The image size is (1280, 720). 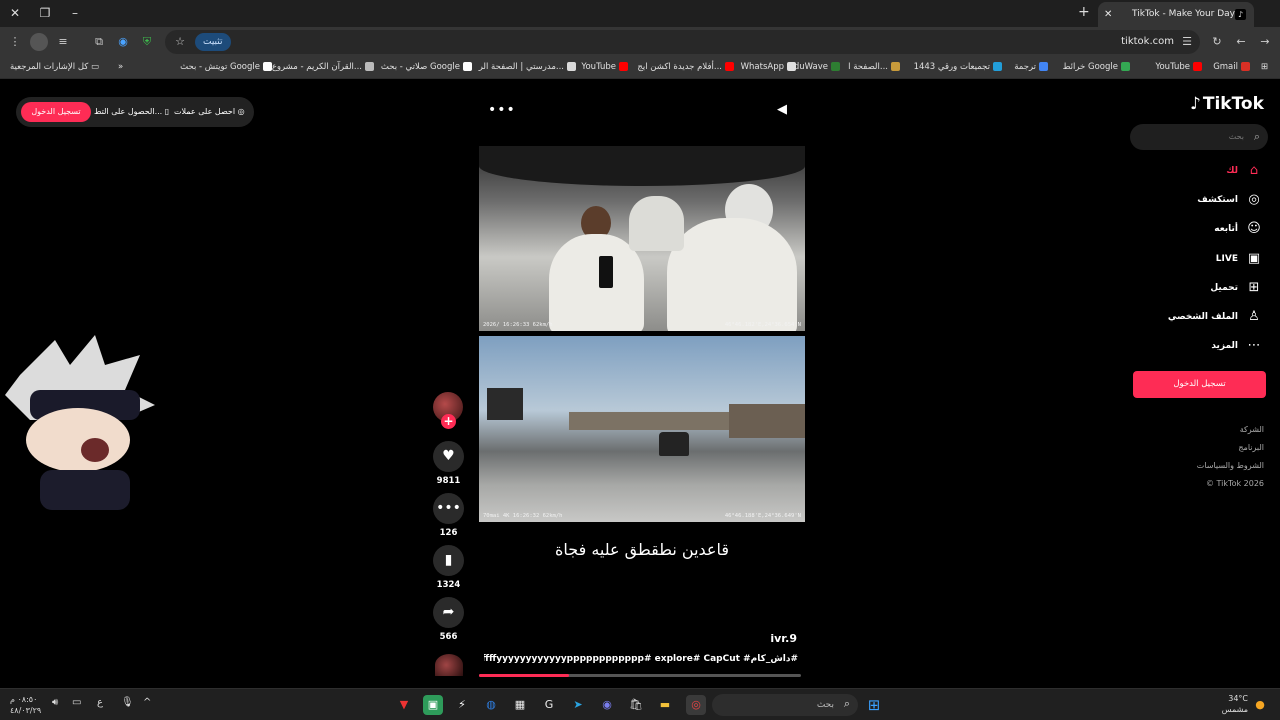 I want to click on nav-explore: استكشف ◎, so click(x=1208, y=200).